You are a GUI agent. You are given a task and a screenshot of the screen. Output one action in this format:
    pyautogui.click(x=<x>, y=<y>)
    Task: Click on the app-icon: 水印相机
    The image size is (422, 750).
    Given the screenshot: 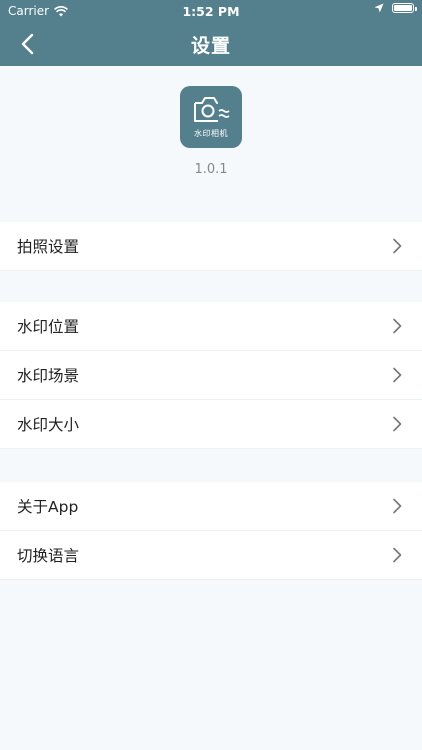 What is the action you would take?
    pyautogui.click(x=211, y=117)
    